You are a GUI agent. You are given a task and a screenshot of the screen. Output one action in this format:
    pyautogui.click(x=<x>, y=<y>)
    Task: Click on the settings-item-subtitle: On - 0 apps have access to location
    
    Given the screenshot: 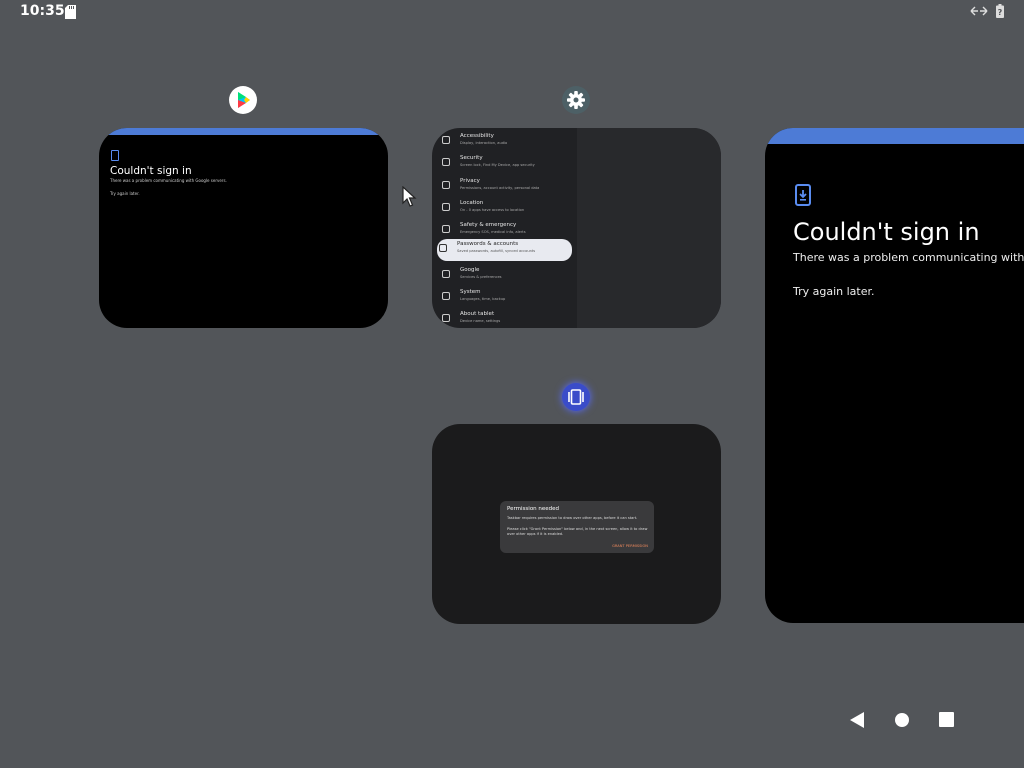 What is the action you would take?
    pyautogui.click(x=492, y=210)
    